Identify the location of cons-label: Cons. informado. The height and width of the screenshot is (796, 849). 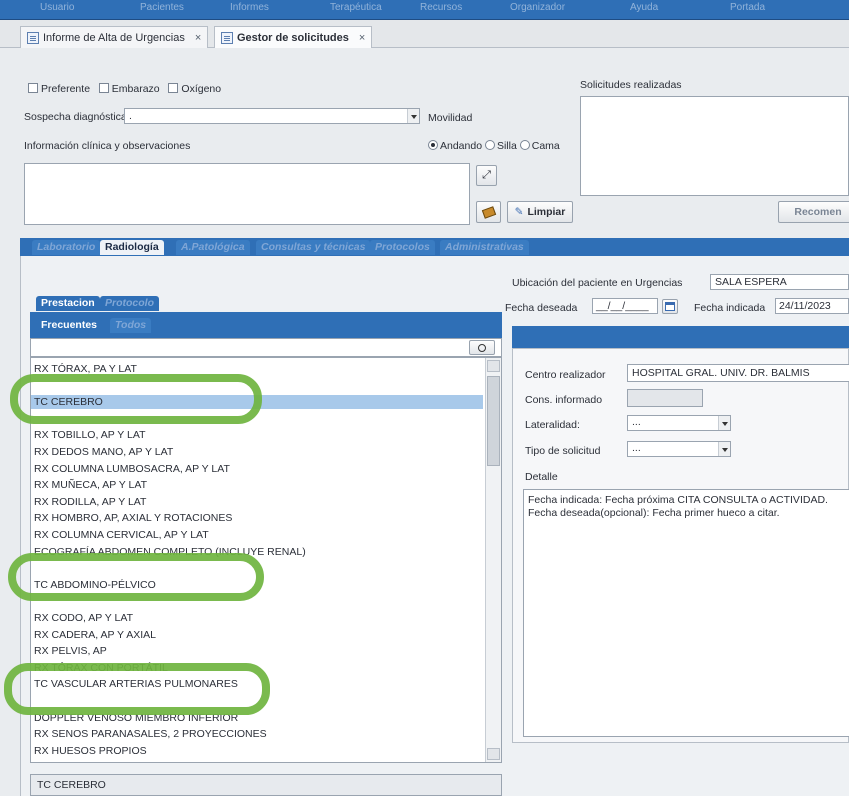
(564, 400).